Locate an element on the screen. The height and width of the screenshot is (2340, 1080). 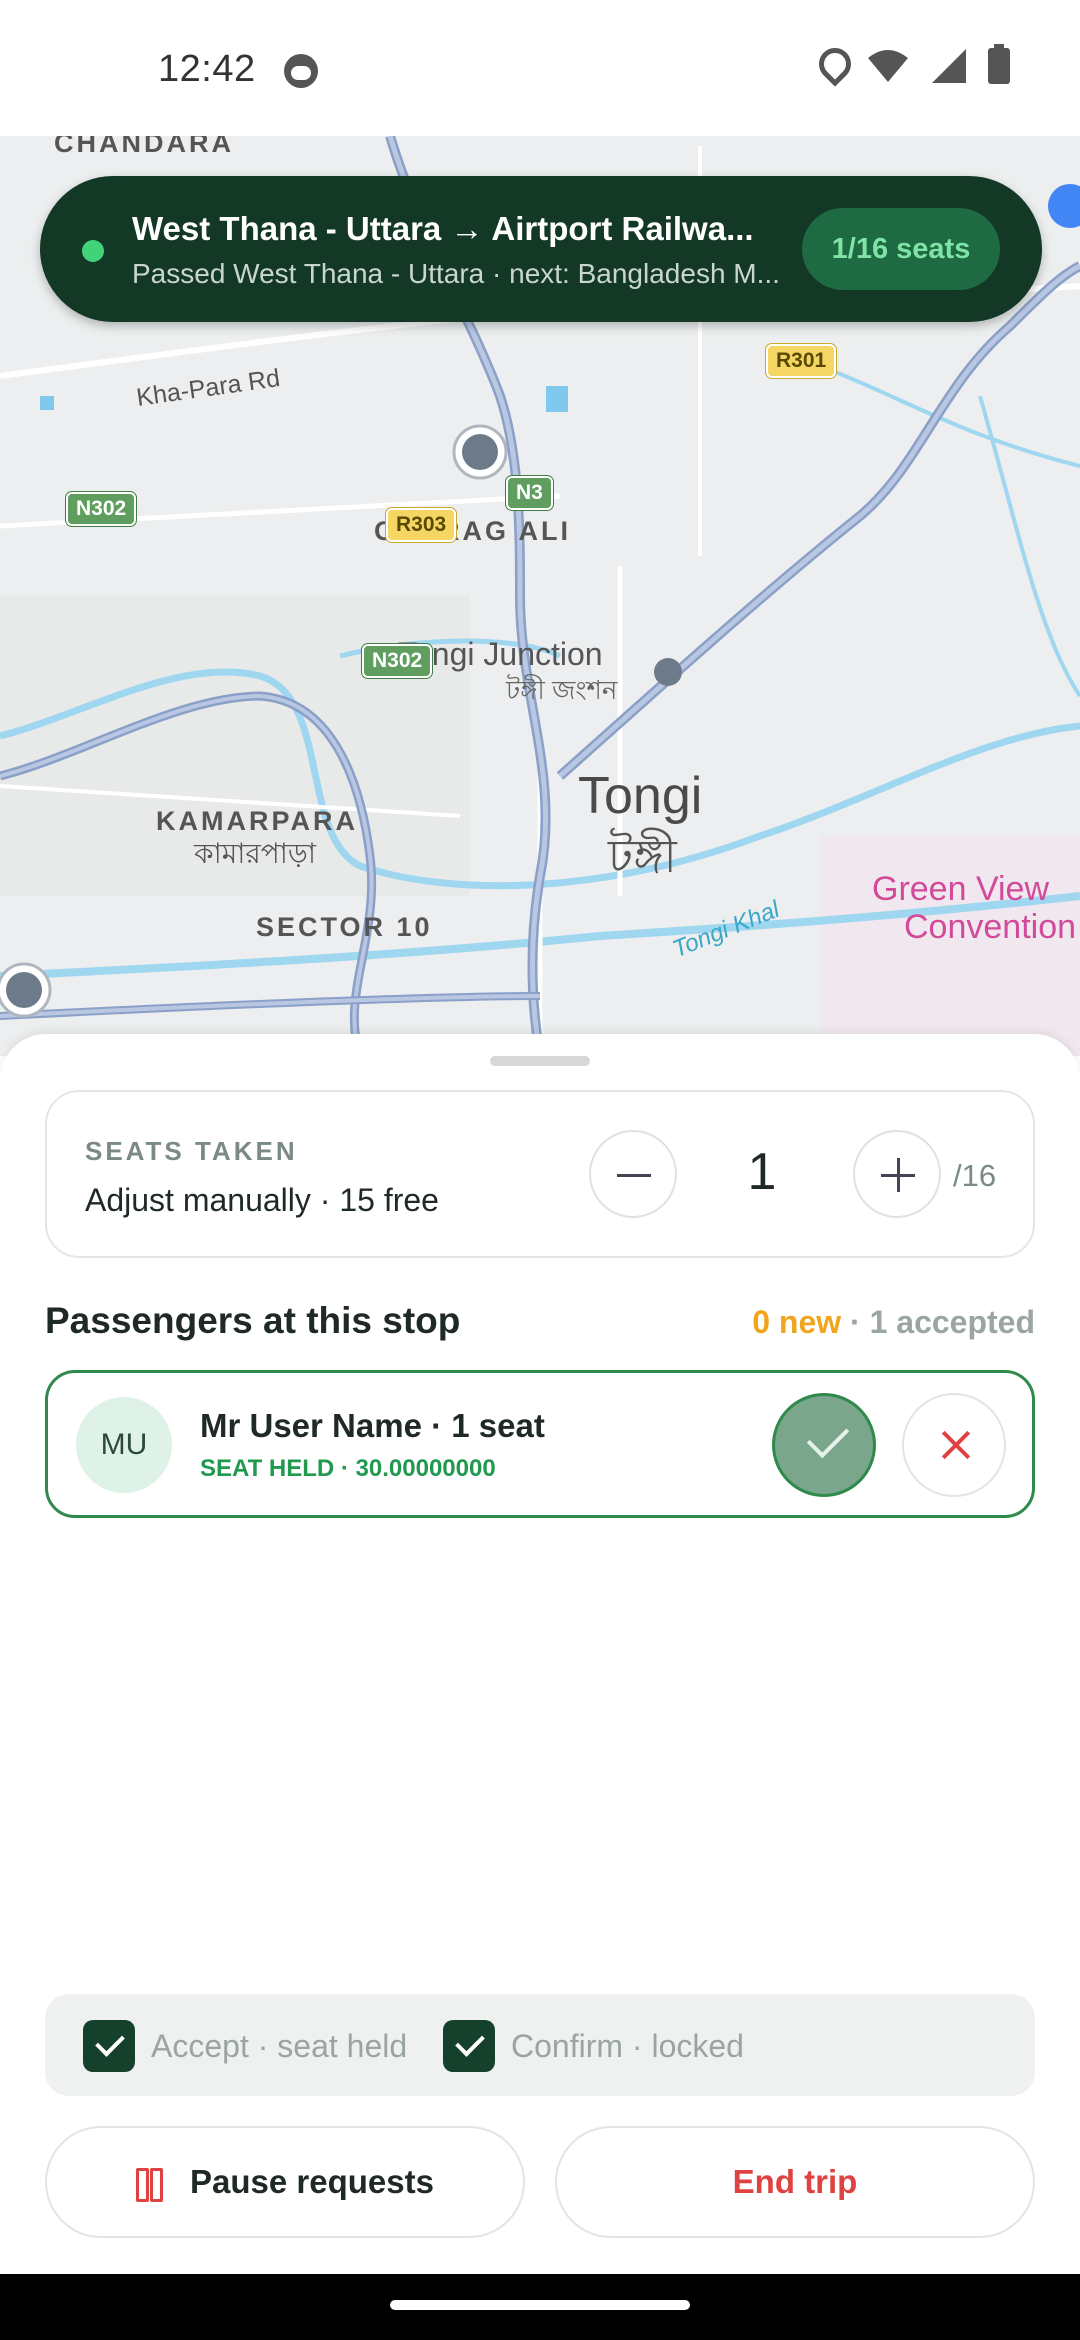
accept-check-label: Accept · seat held is located at coordinates (279, 2045).